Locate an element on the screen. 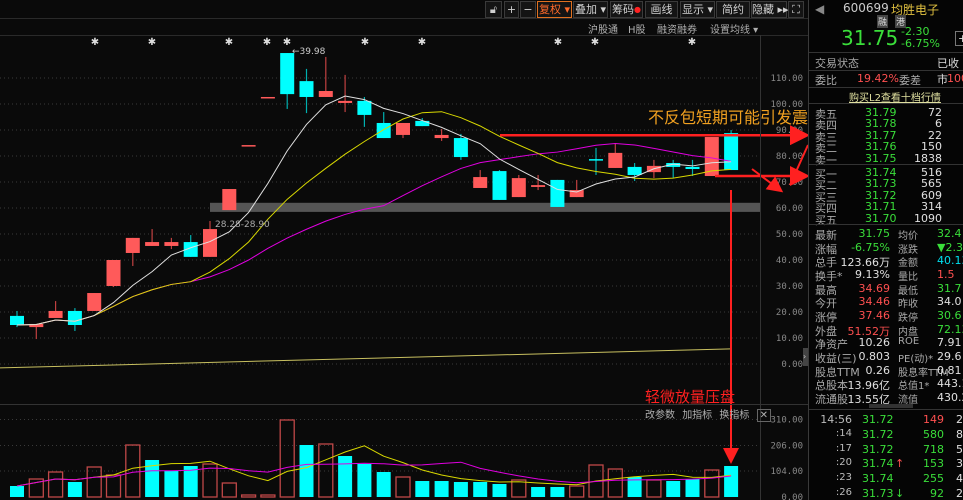 This screenshot has width=963, height=500. tick-time: :20 is located at coordinates (843, 463).